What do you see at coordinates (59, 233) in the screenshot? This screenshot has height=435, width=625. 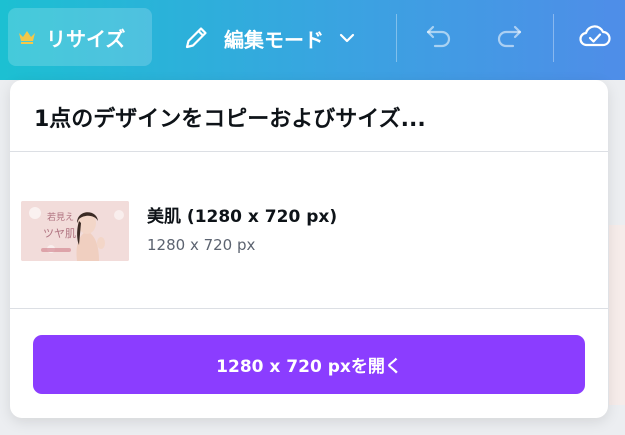 I see `thumbnail-text-2: ツヤ肌` at bounding box center [59, 233].